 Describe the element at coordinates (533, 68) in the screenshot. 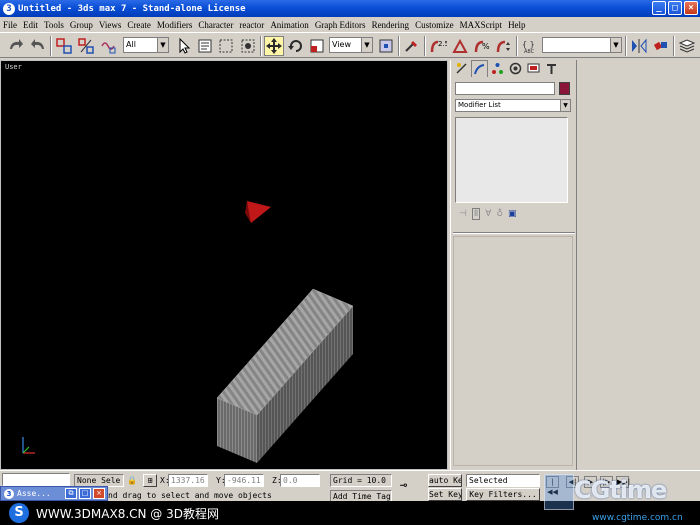

I see `display-tab-icon` at that location.